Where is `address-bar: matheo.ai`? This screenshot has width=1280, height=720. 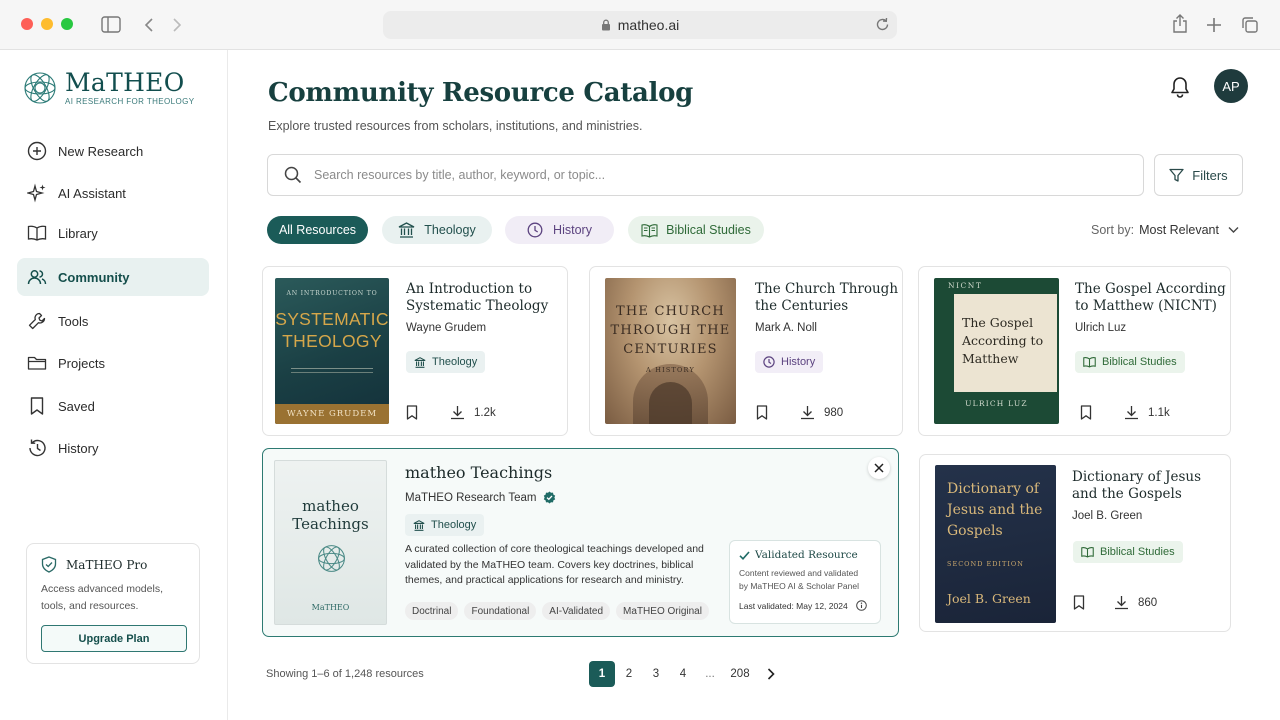
address-bar: matheo.ai is located at coordinates (640, 25).